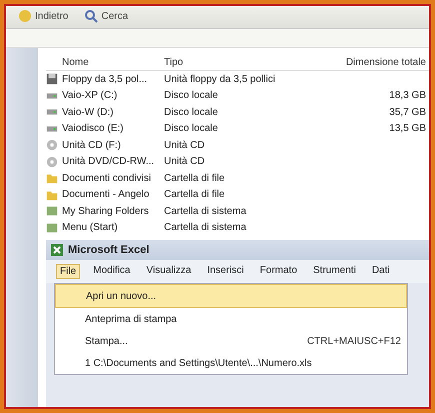  I want to click on address-bar, so click(217, 38).